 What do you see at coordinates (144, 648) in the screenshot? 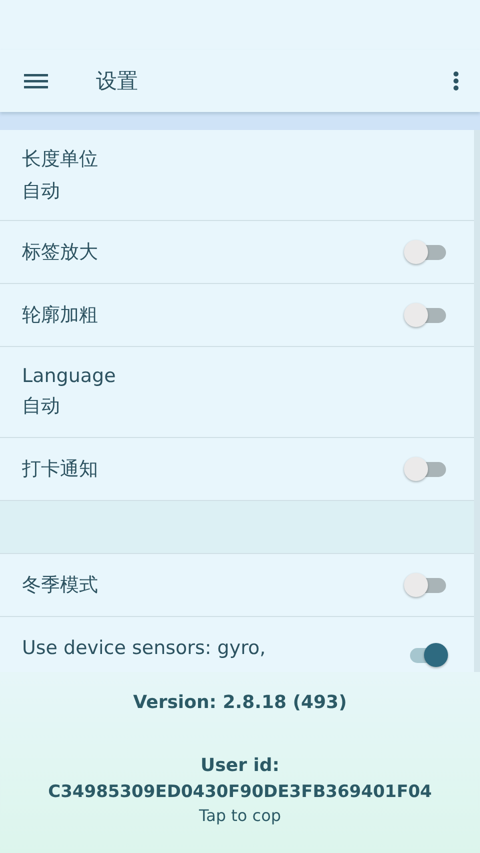
I see `setting-title: Use device sensors: gyro,` at bounding box center [144, 648].